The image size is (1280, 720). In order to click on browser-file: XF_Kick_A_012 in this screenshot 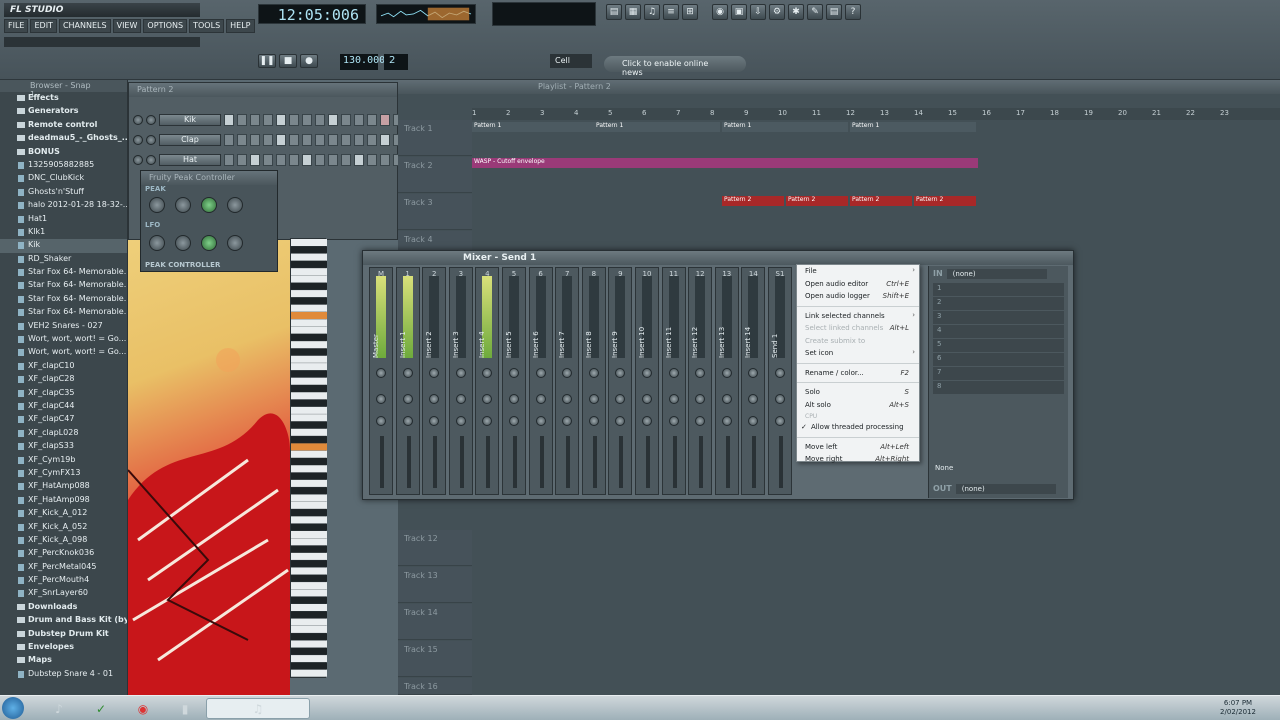, I will do `click(63, 513)`.